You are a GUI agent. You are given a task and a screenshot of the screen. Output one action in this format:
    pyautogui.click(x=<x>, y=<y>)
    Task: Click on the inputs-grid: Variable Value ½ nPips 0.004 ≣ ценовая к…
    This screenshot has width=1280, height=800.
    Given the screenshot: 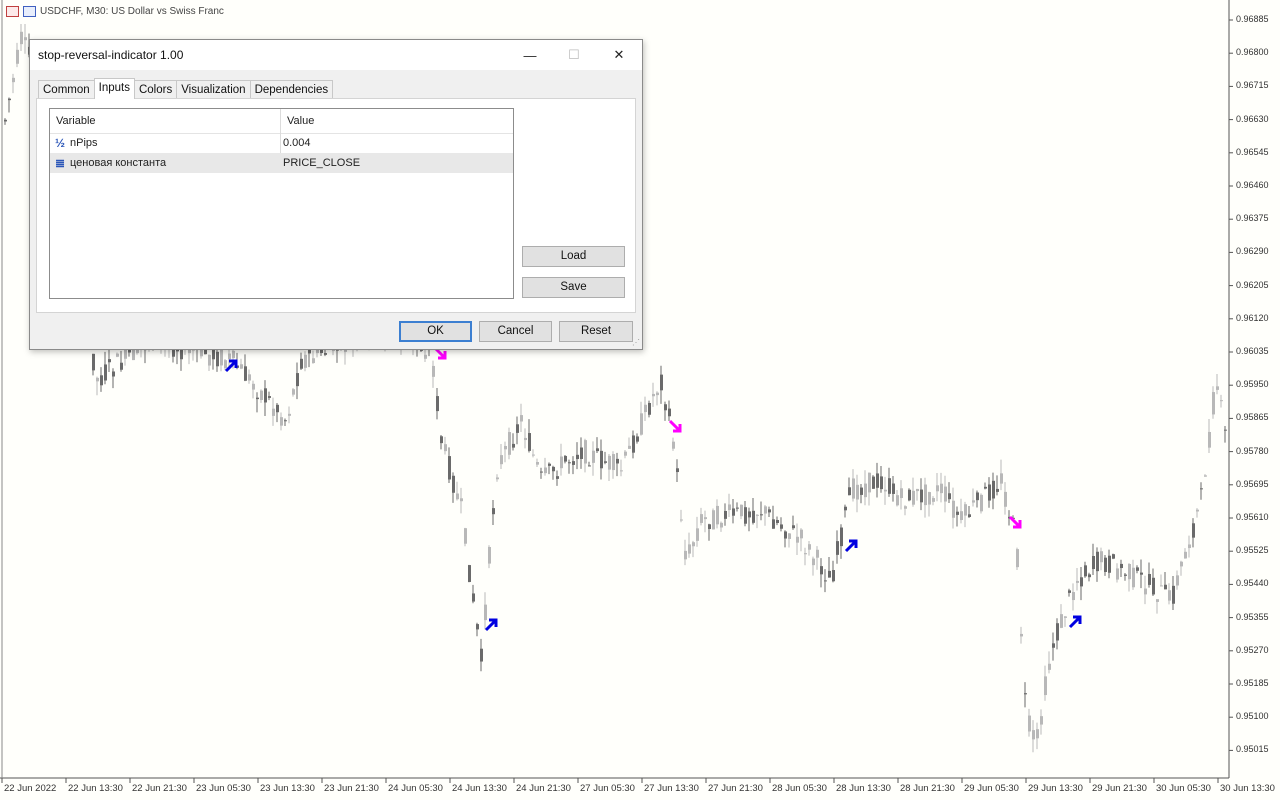 What is the action you would take?
    pyautogui.click(x=281, y=203)
    